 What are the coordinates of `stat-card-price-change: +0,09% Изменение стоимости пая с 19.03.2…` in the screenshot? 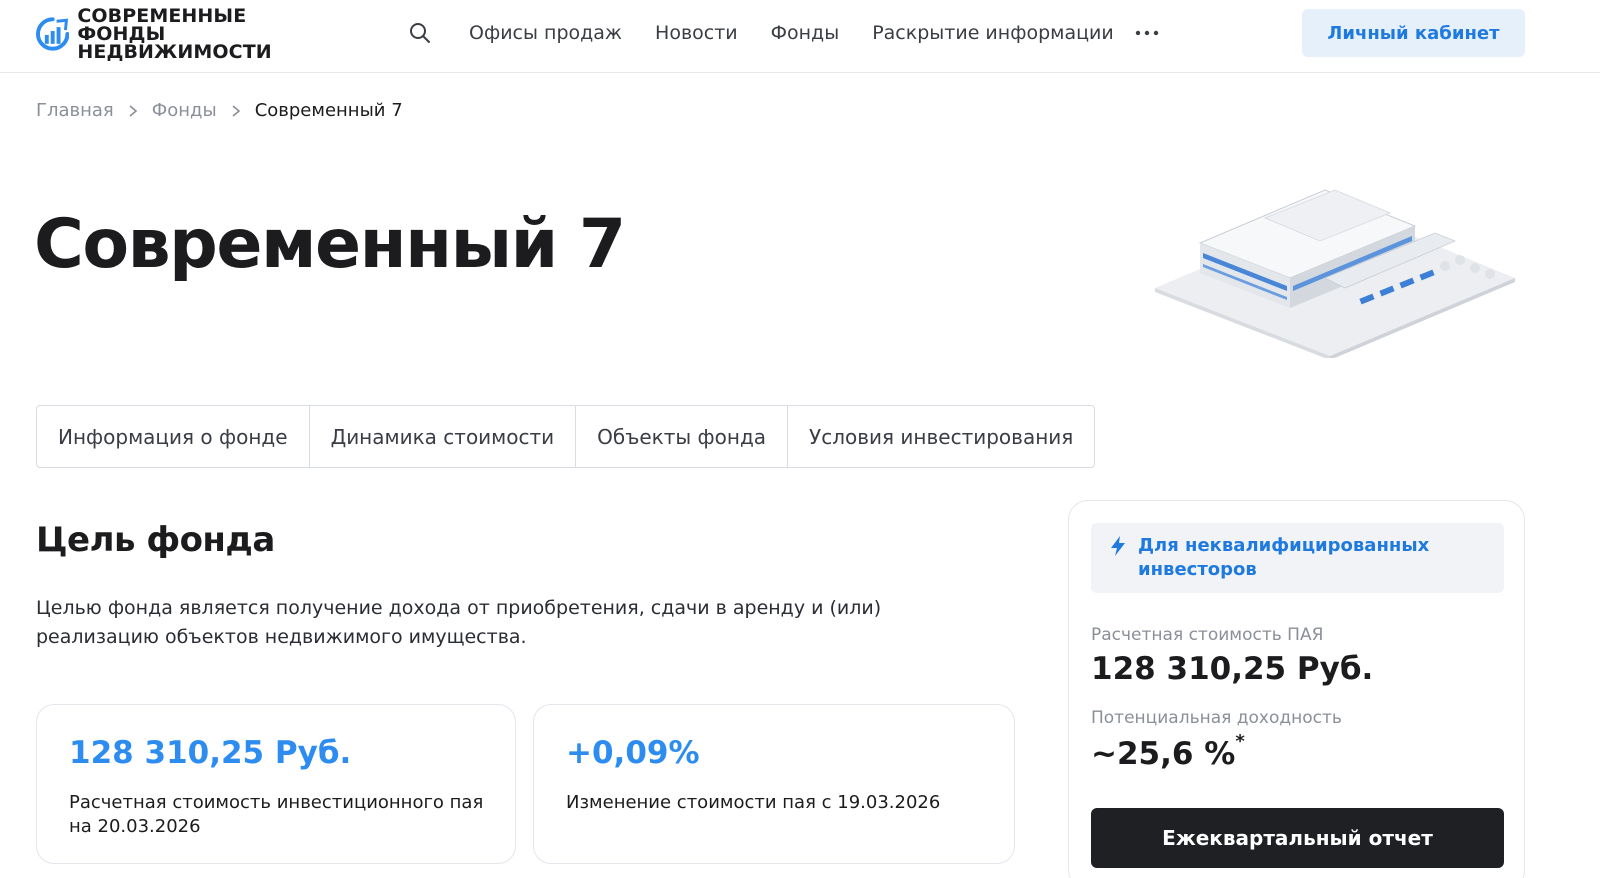 It's located at (774, 784).